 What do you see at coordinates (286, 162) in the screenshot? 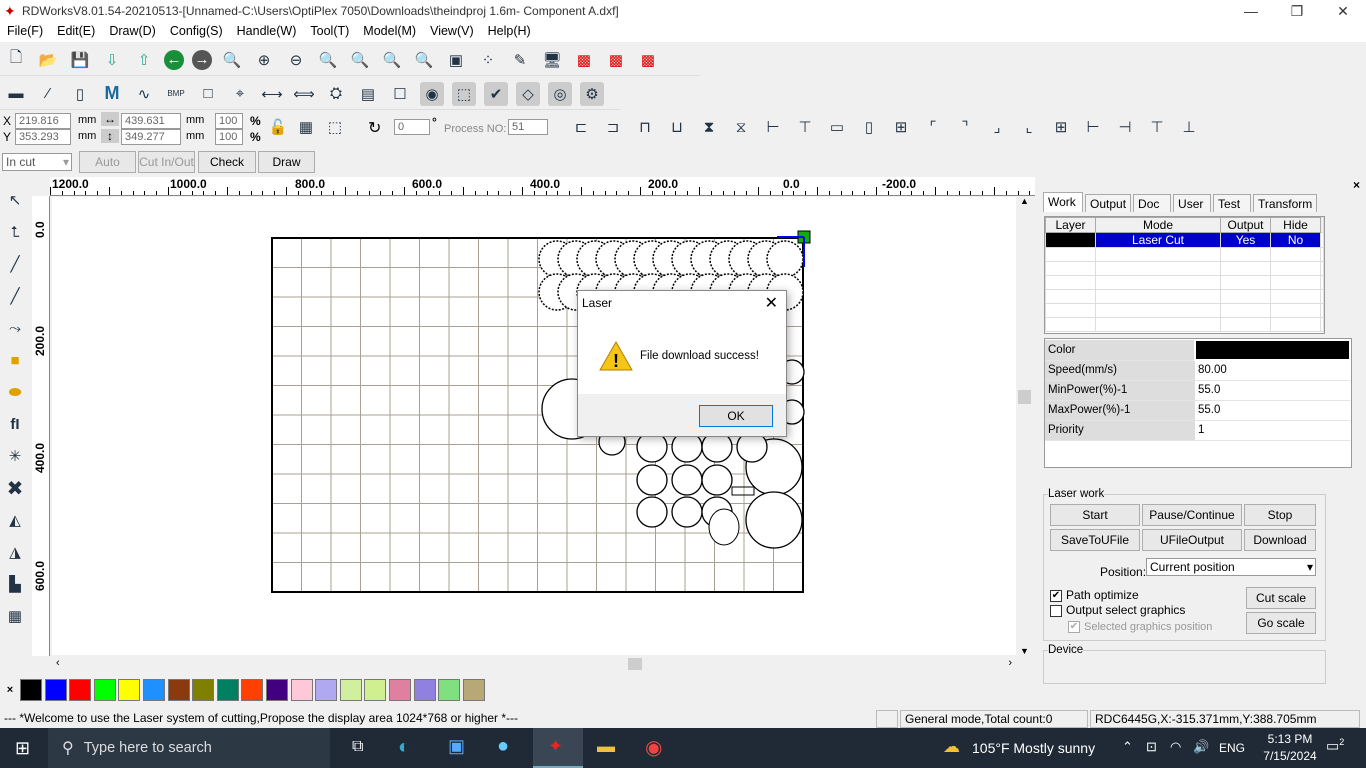
I see `draw-button: Draw` at bounding box center [286, 162].